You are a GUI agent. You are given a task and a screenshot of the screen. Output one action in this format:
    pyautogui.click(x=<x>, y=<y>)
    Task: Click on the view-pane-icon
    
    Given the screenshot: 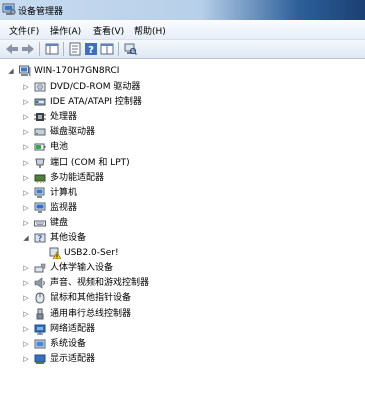 What is the action you would take?
    pyautogui.click(x=107, y=49)
    